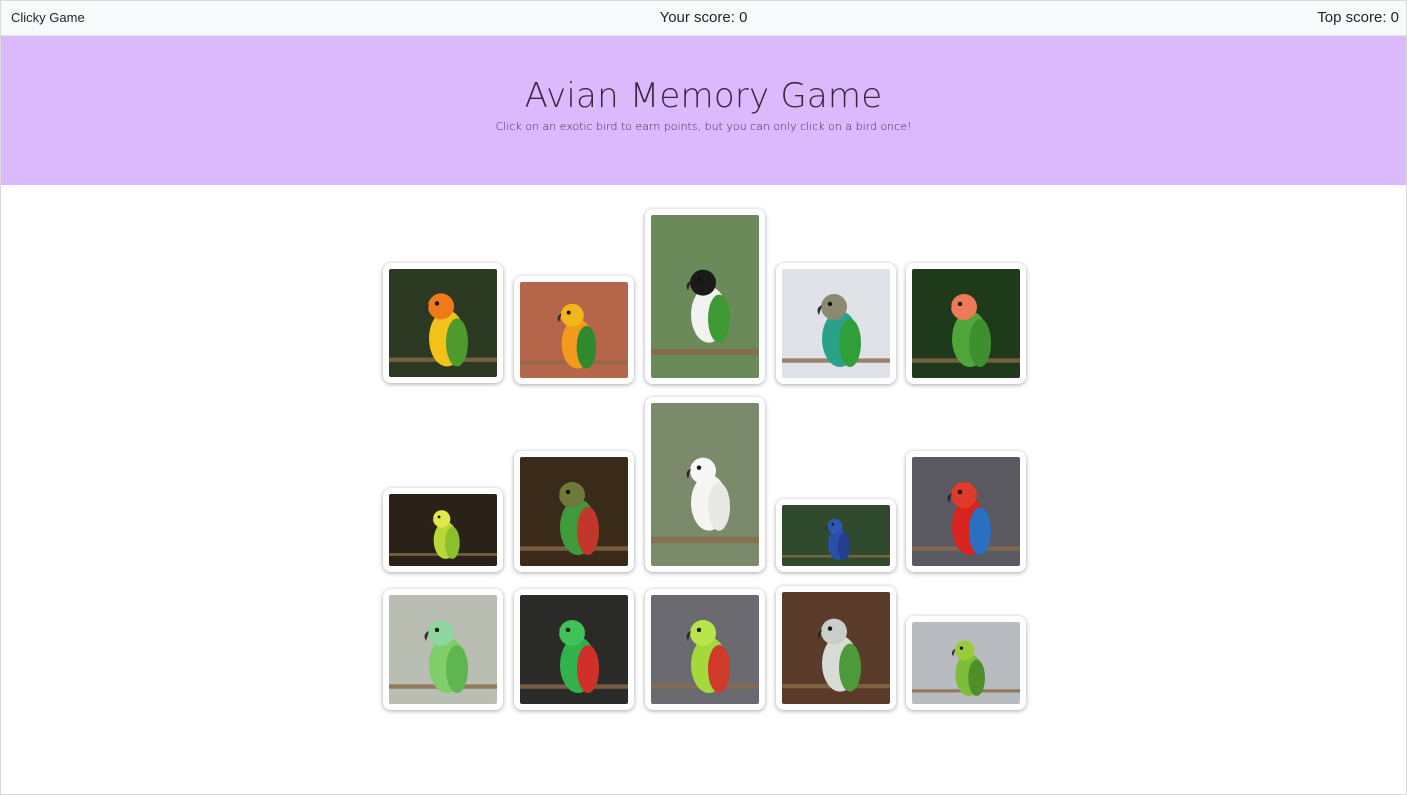 This screenshot has height=795, width=1407. I want to click on bird-card-crimson-bellied-conure, so click(574, 511).